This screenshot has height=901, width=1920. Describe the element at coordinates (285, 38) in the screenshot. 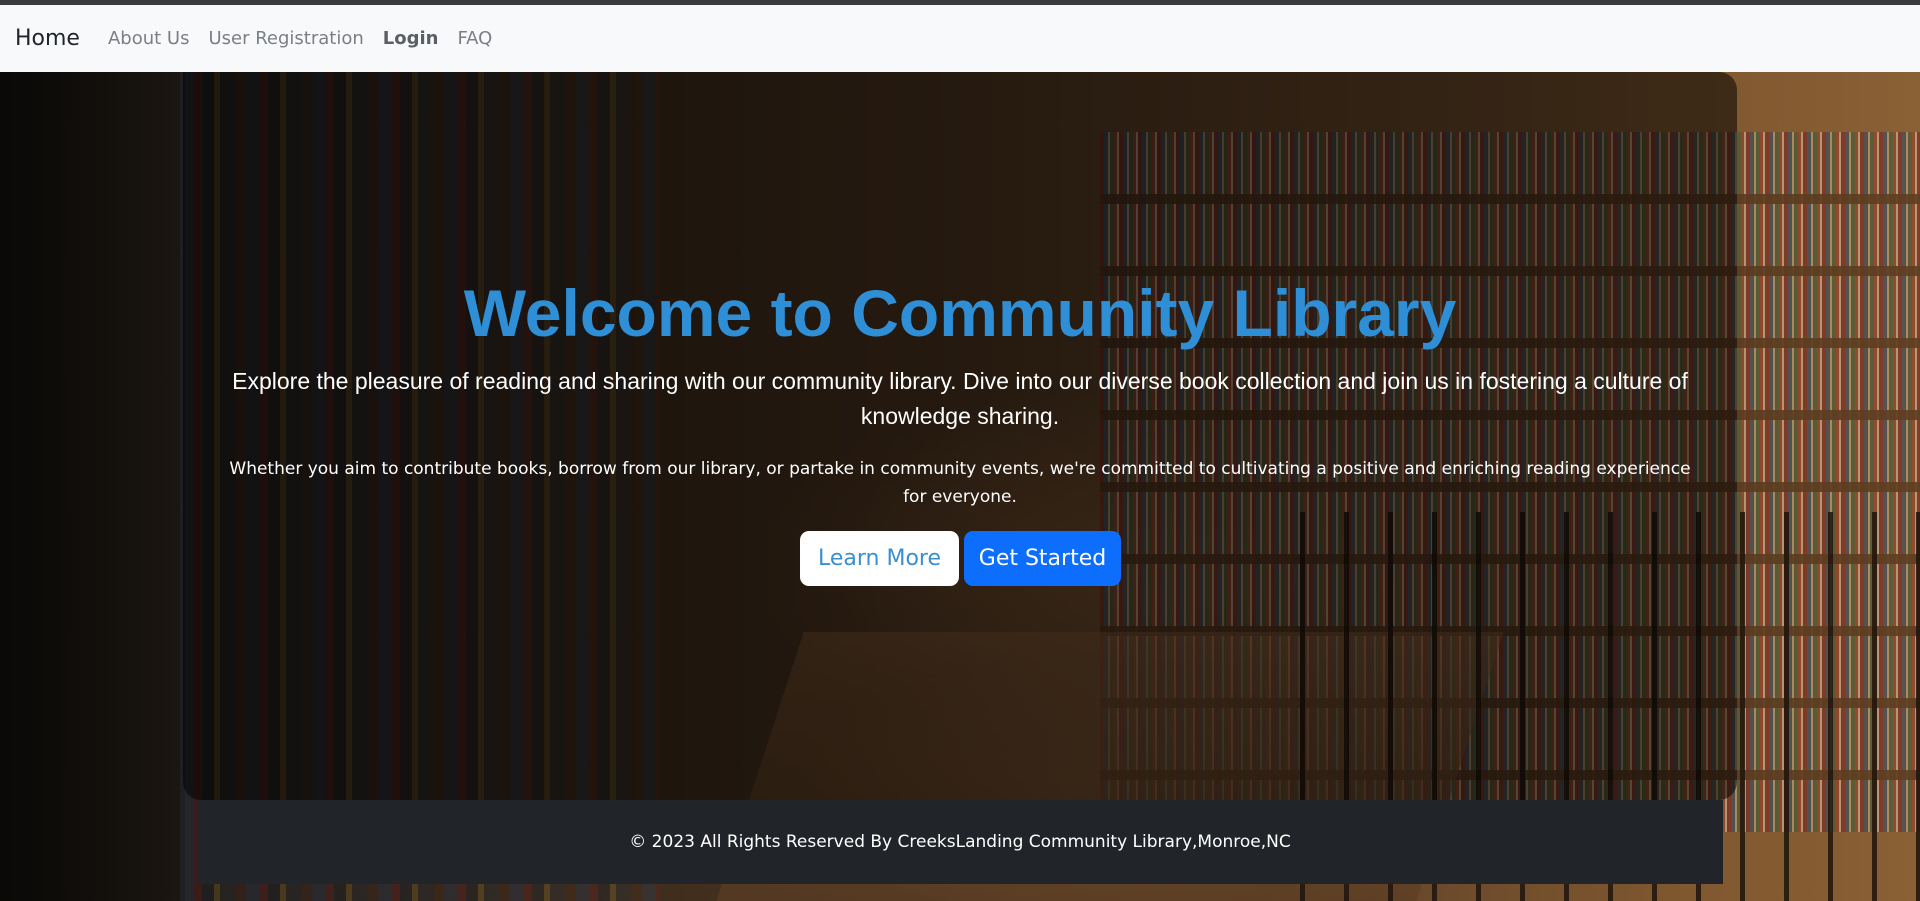

I see `nav-user-registration-link: User Registration` at that location.